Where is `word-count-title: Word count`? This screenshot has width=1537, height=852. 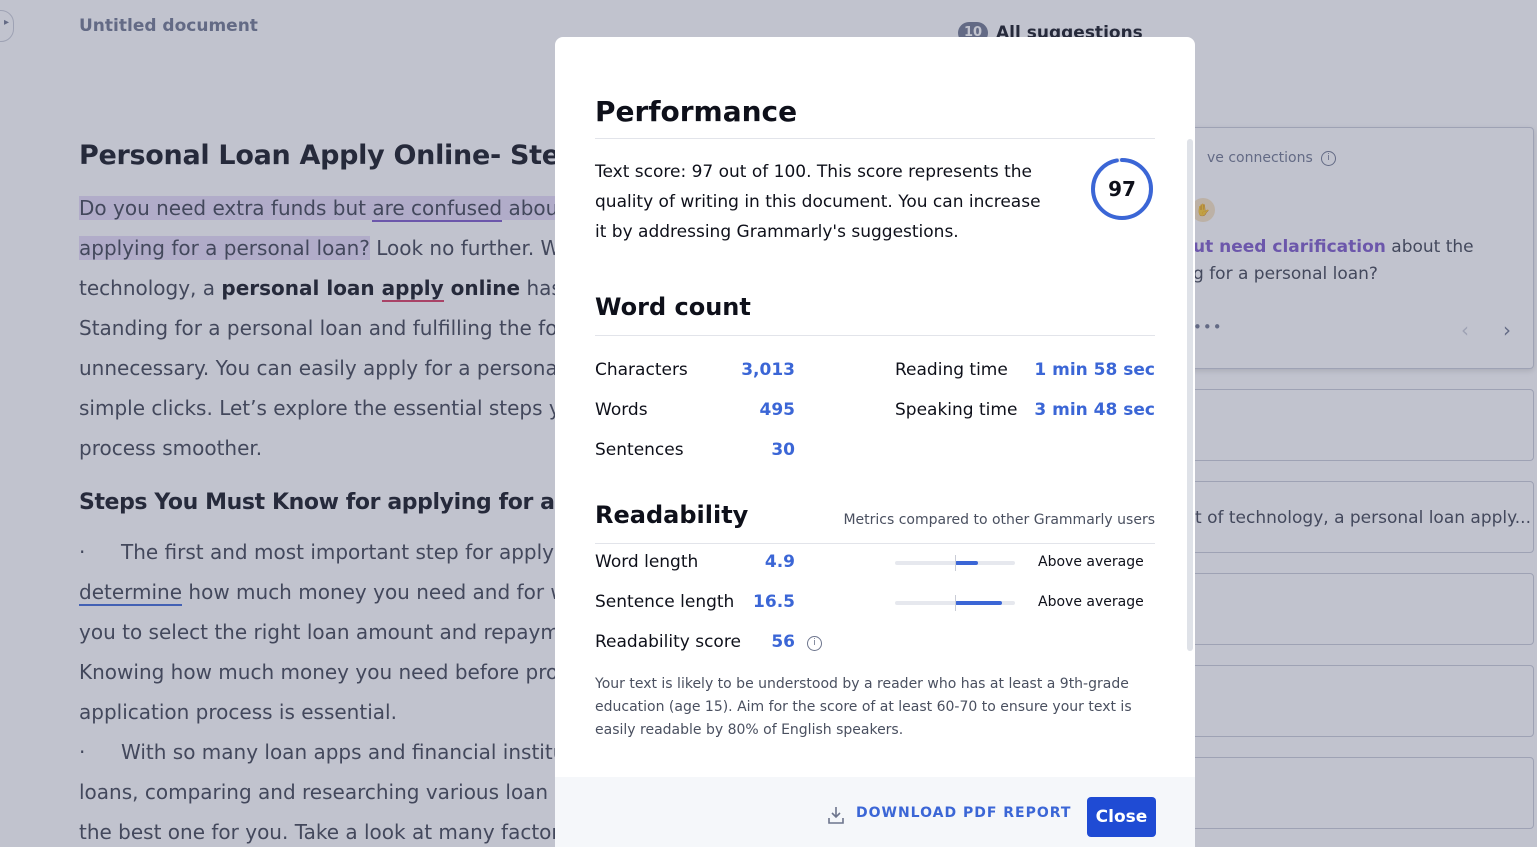 word-count-title: Word count is located at coordinates (673, 307).